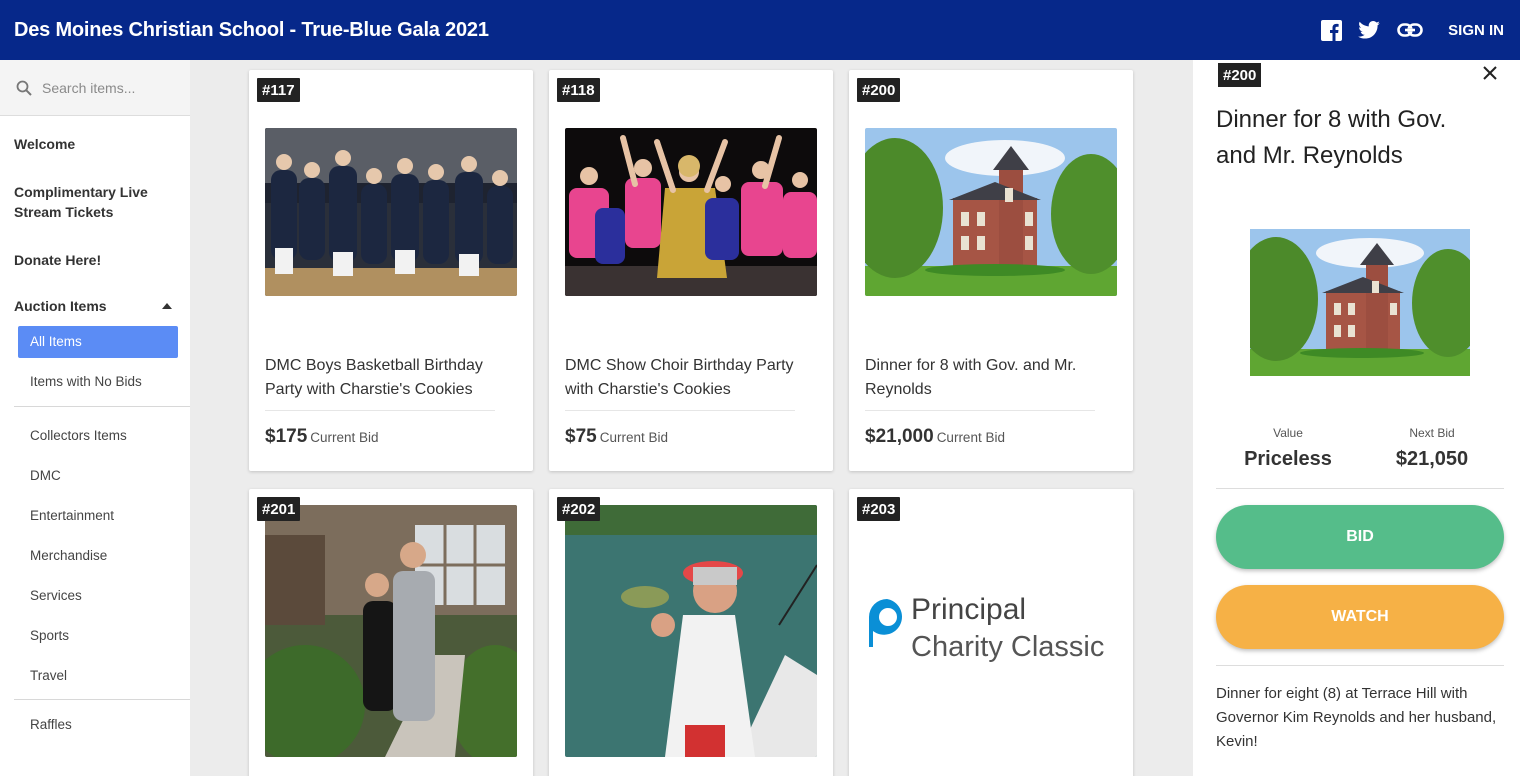  What do you see at coordinates (95, 202) in the screenshot?
I see `nav-live-stream-tickets: Complimentary Live Stream Tickets` at bounding box center [95, 202].